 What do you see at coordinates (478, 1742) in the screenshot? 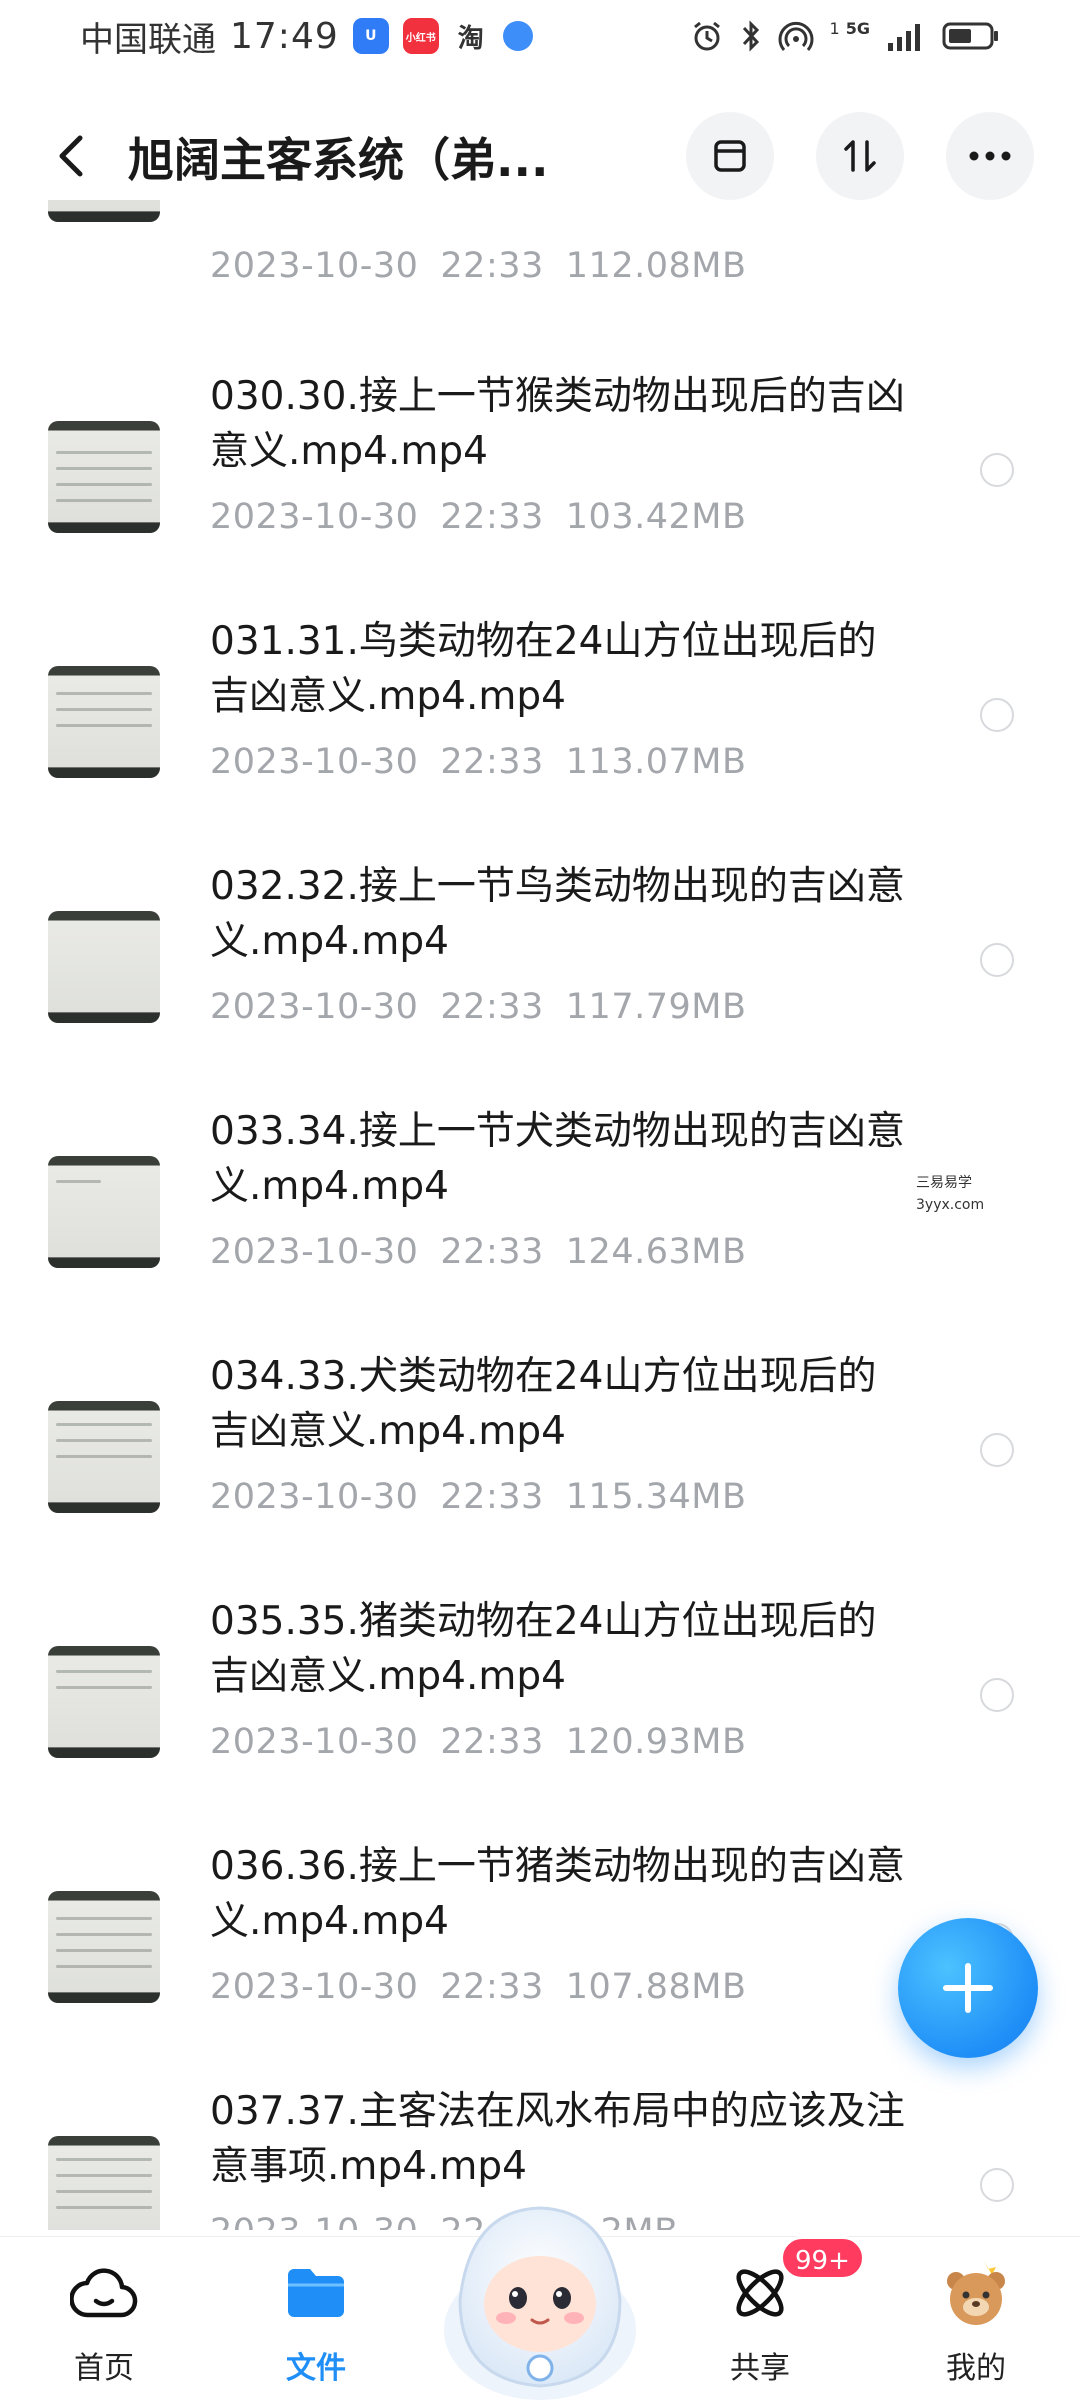
I see `file-meta: 2023-10-30 22:33 120.93MB` at bounding box center [478, 1742].